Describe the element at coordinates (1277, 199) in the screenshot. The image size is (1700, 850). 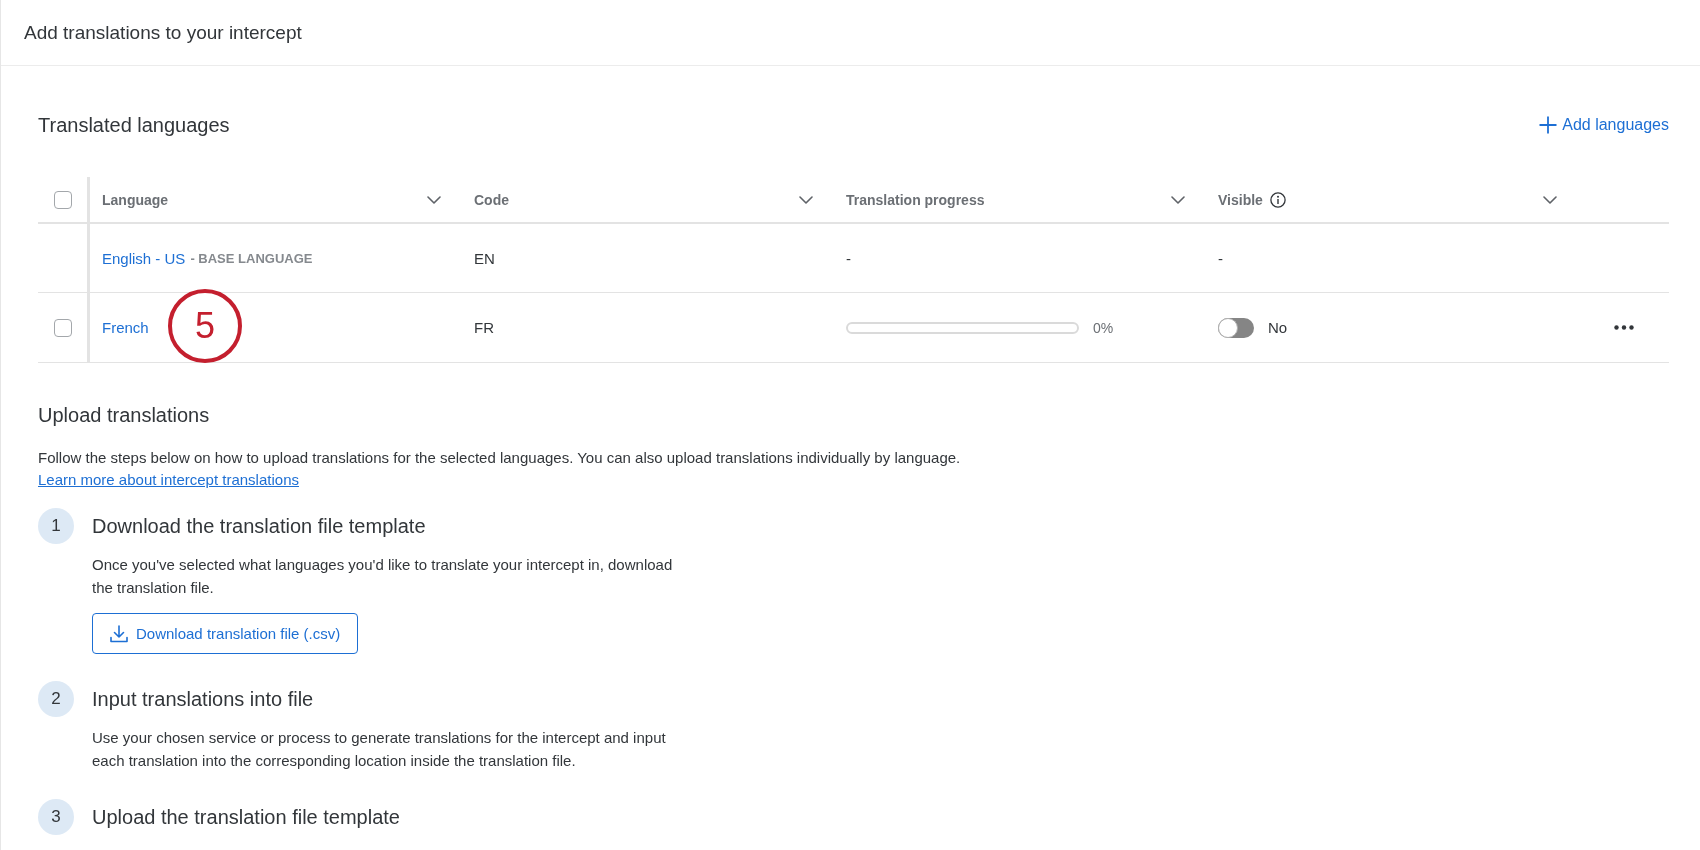
I see `info-icon` at that location.